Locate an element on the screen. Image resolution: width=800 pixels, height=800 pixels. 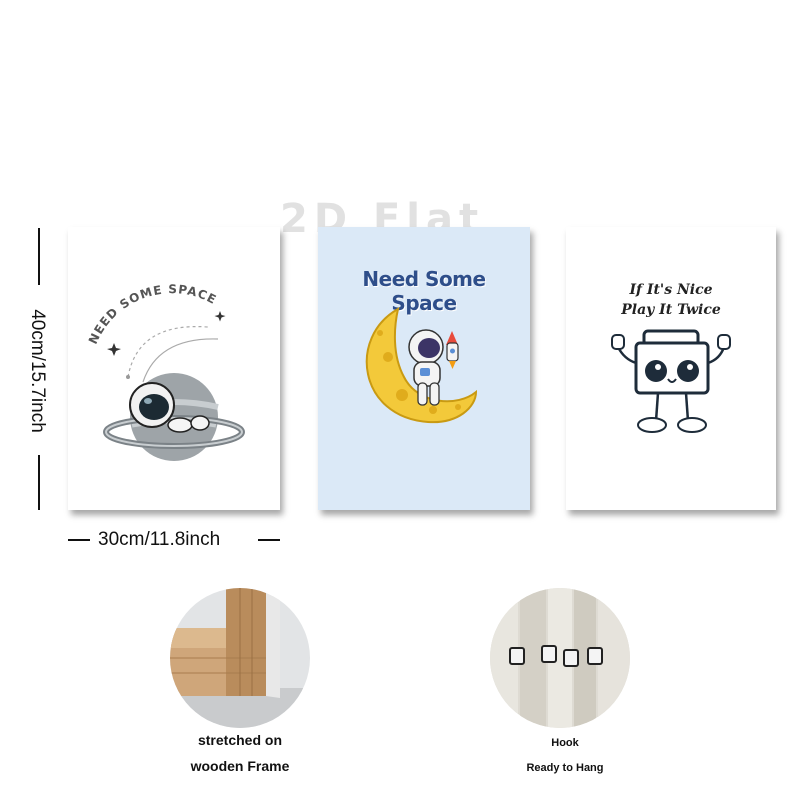
wooden-frame-photo is located at coordinates (240, 658).